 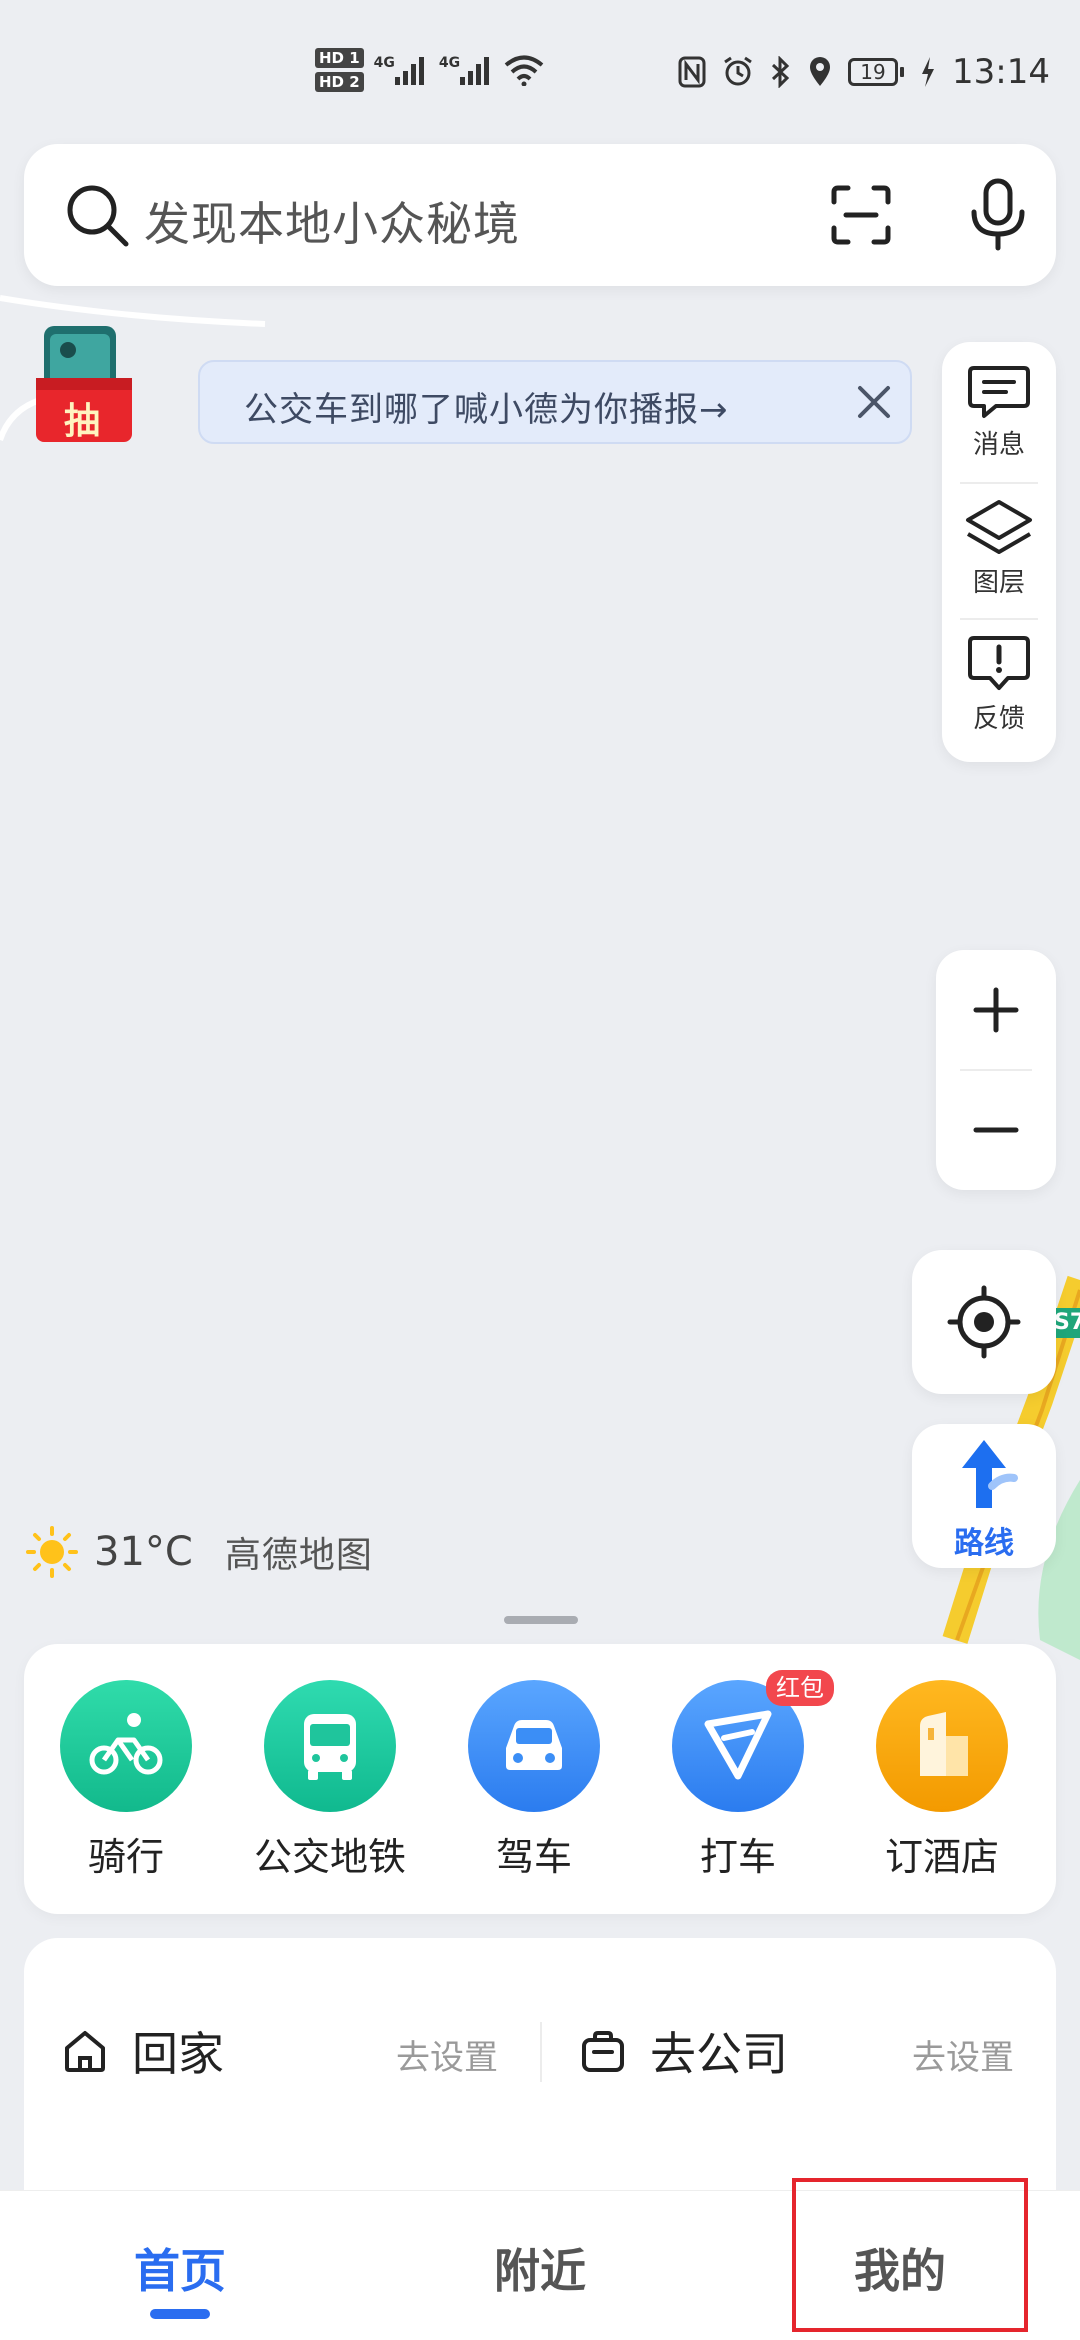 I want to click on company-shortcut: 去公司, so click(x=684, y=2051).